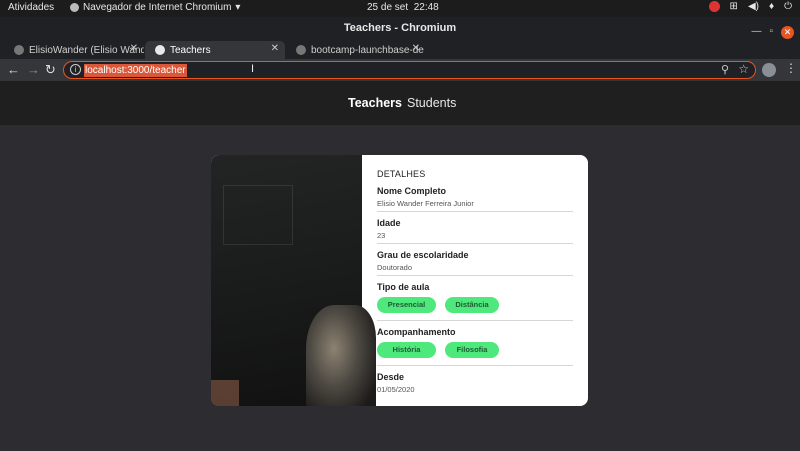 The image size is (800, 451). I want to click on browser-toolbar: ← → ↻ i localhost:3000/teacher ⚲ ☆, so click(400, 70).